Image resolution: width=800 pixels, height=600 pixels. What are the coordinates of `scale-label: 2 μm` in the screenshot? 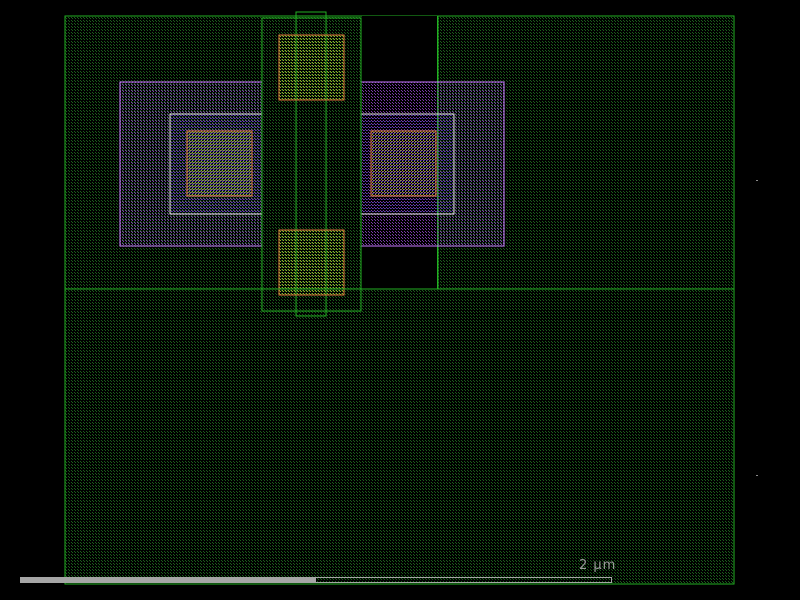 It's located at (598, 565).